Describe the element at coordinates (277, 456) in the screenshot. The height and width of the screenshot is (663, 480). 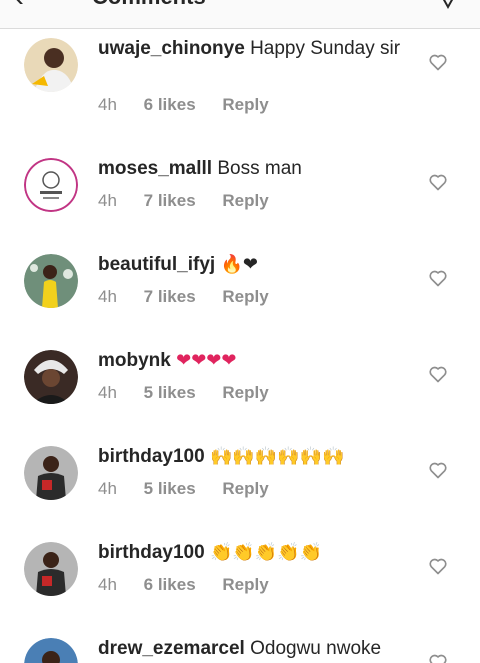
I see `comment-emoji: 🙌🙌🙌🙌🙌🙌` at that location.